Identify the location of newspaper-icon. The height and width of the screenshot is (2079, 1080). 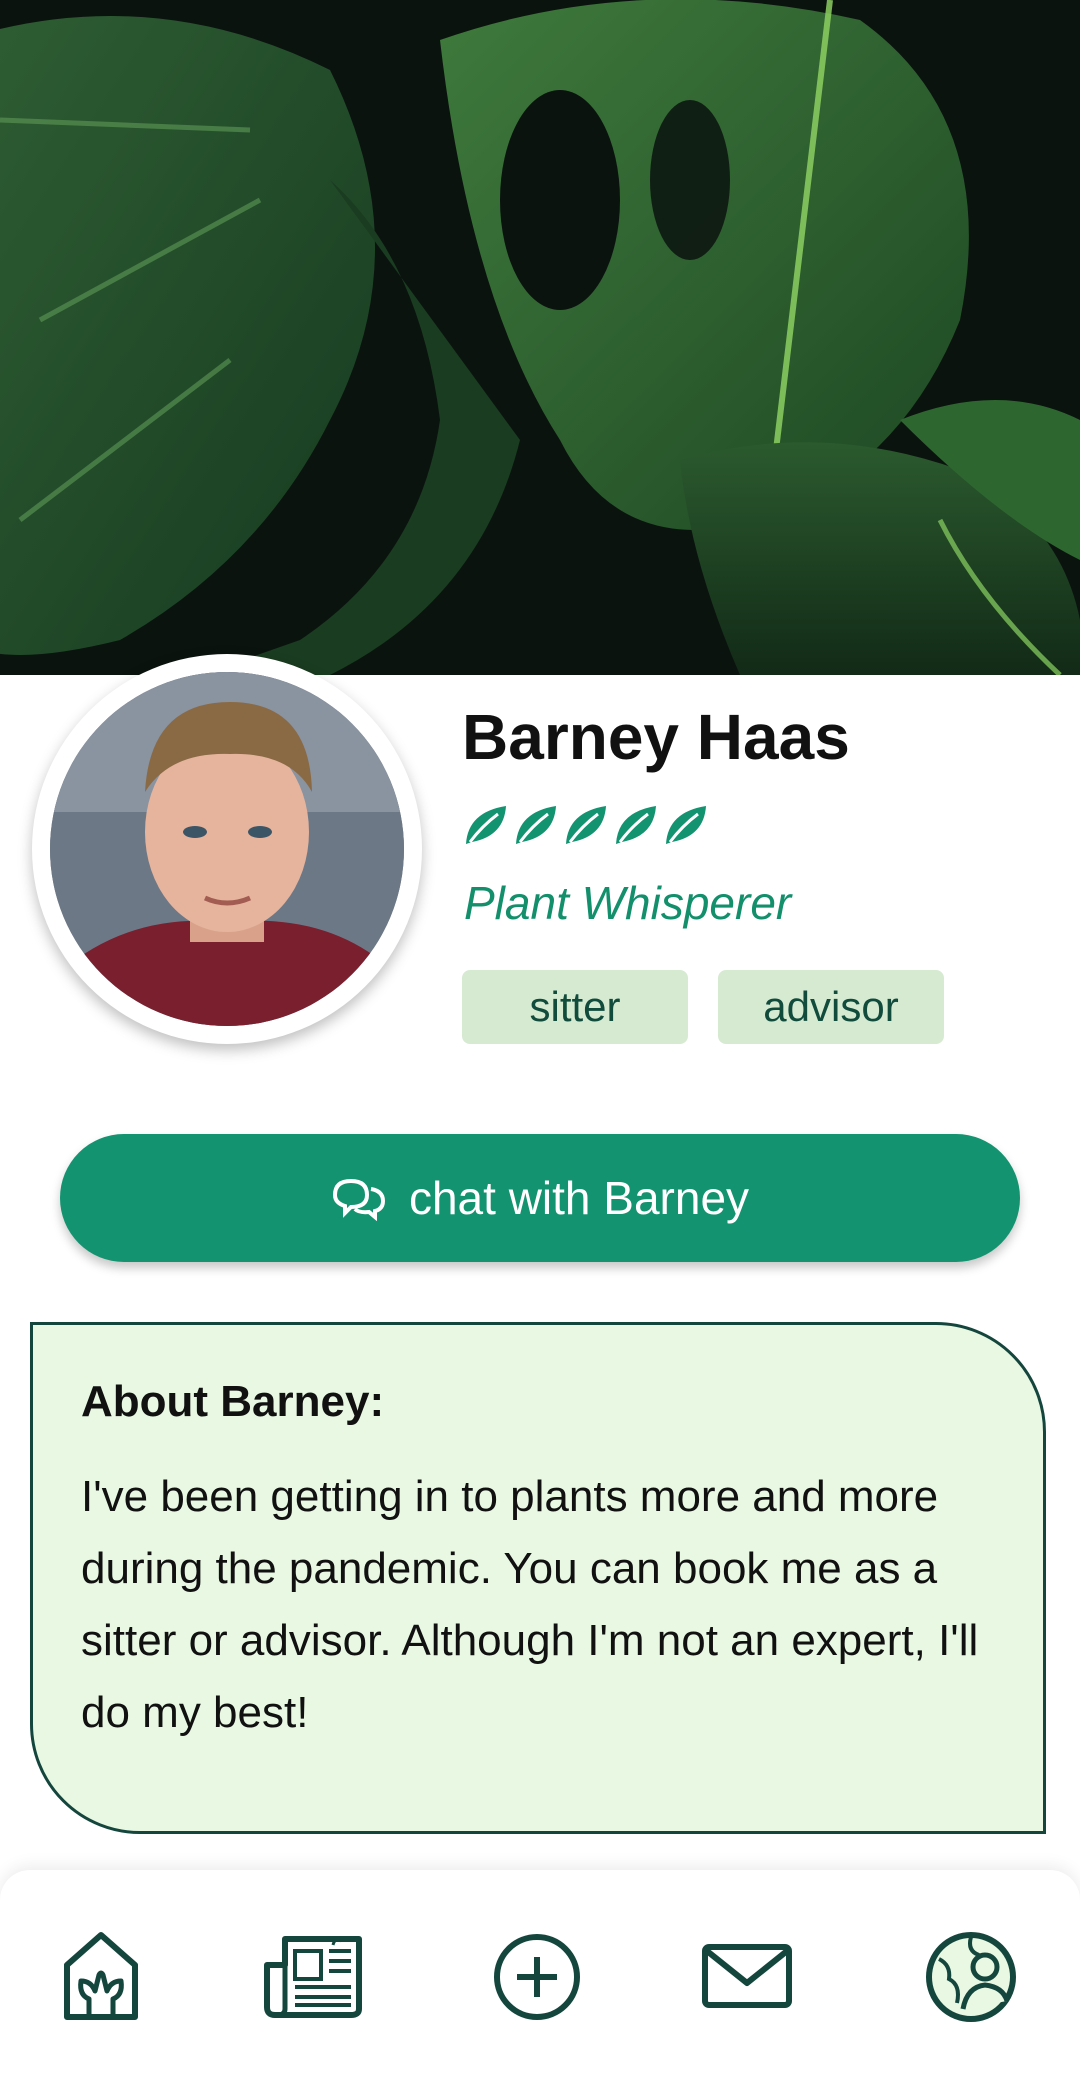
(313, 1977).